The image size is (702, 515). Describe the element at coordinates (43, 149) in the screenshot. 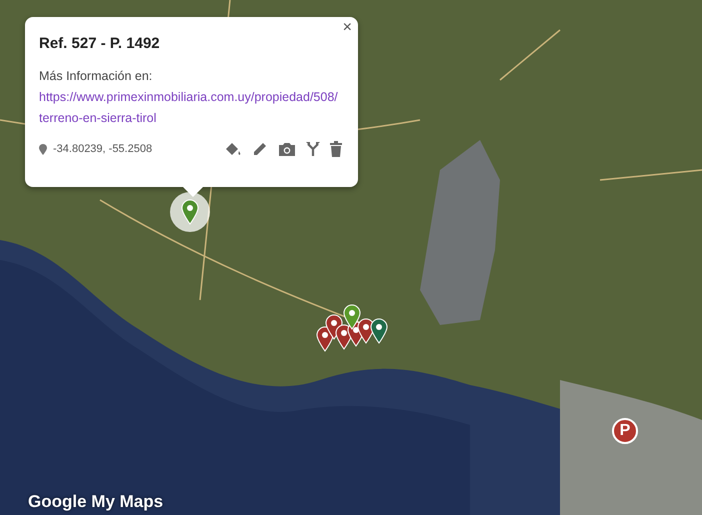

I see `location-pin-icon` at that location.